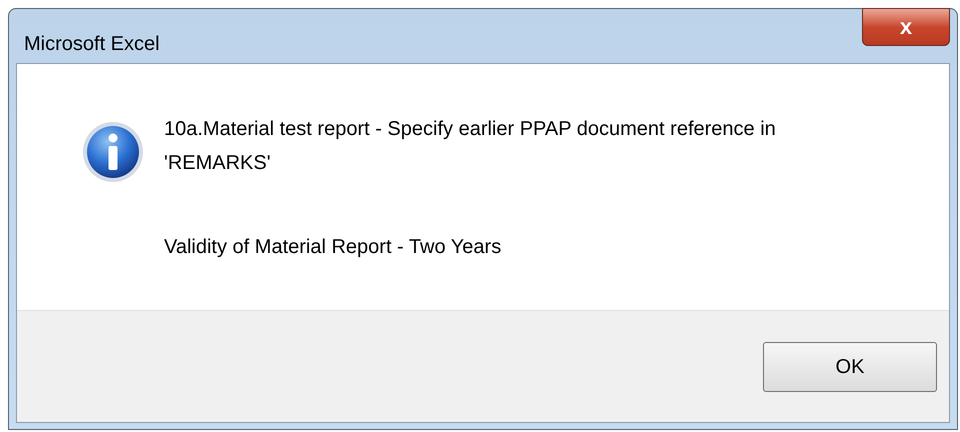 This screenshot has height=432, width=960. Describe the element at coordinates (333, 247) in the screenshot. I see `message-text: Validity of Material Report - Two Years` at that location.